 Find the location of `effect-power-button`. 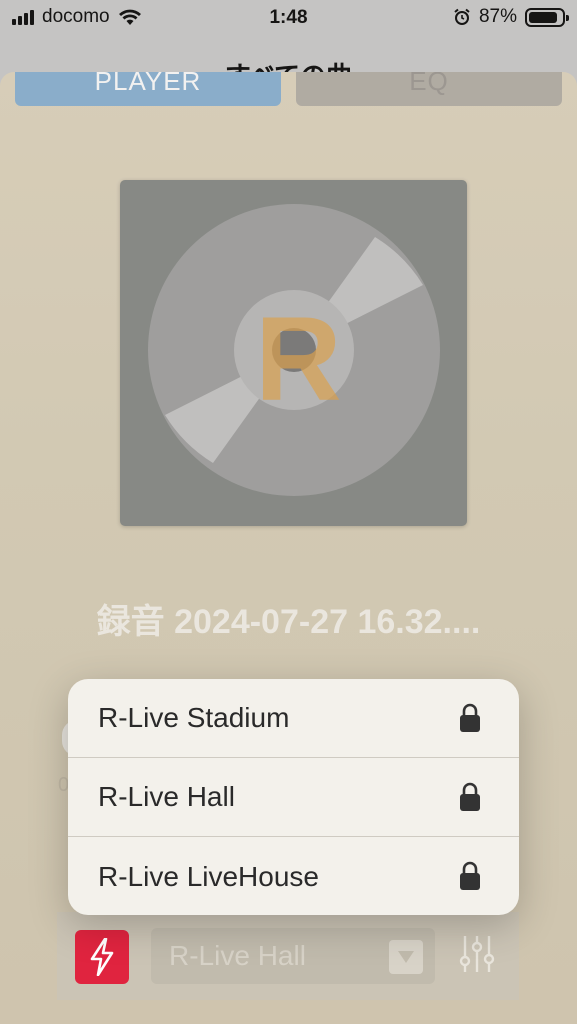

effect-power-button is located at coordinates (102, 957).